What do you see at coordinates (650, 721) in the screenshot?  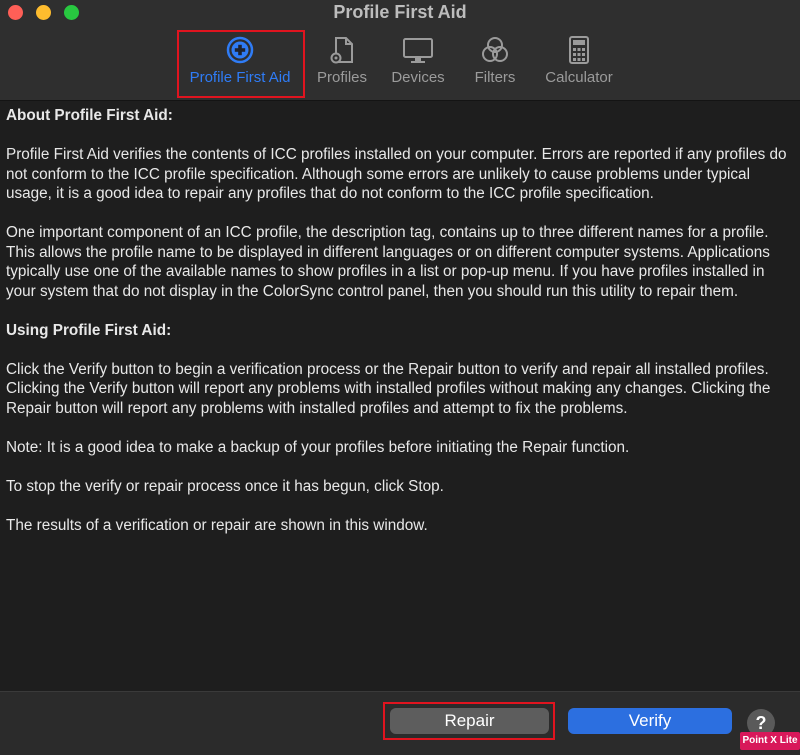 I see `verify-button: Verify` at bounding box center [650, 721].